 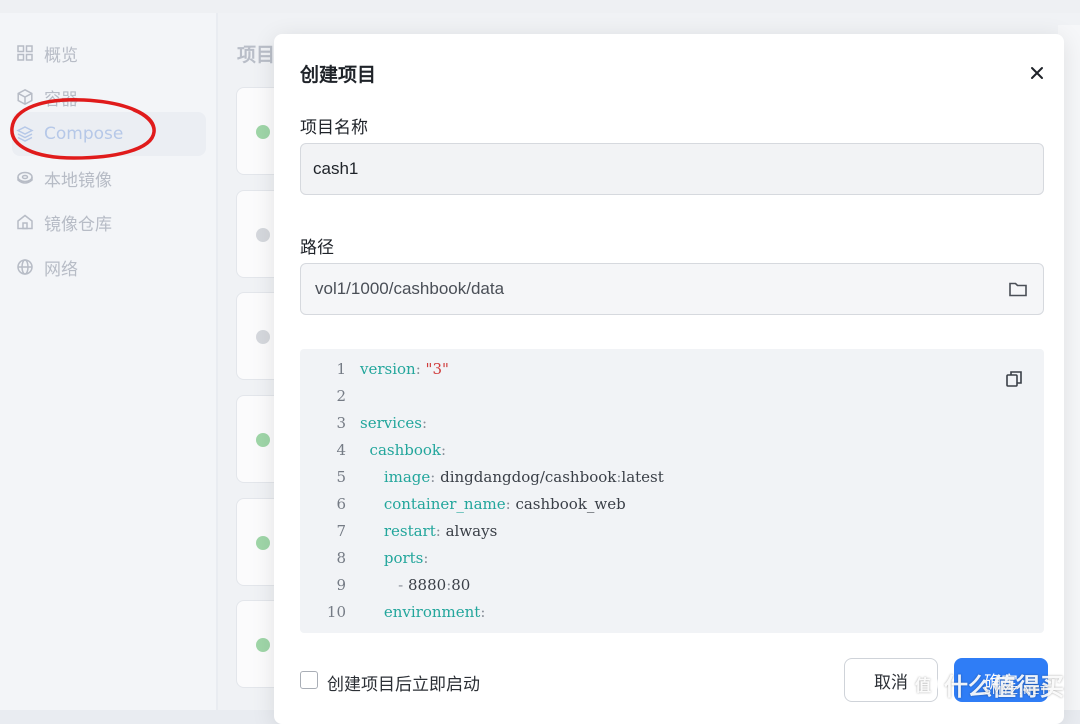 What do you see at coordinates (417, 530) in the screenshot?
I see `code-line: 7 restart: always` at bounding box center [417, 530].